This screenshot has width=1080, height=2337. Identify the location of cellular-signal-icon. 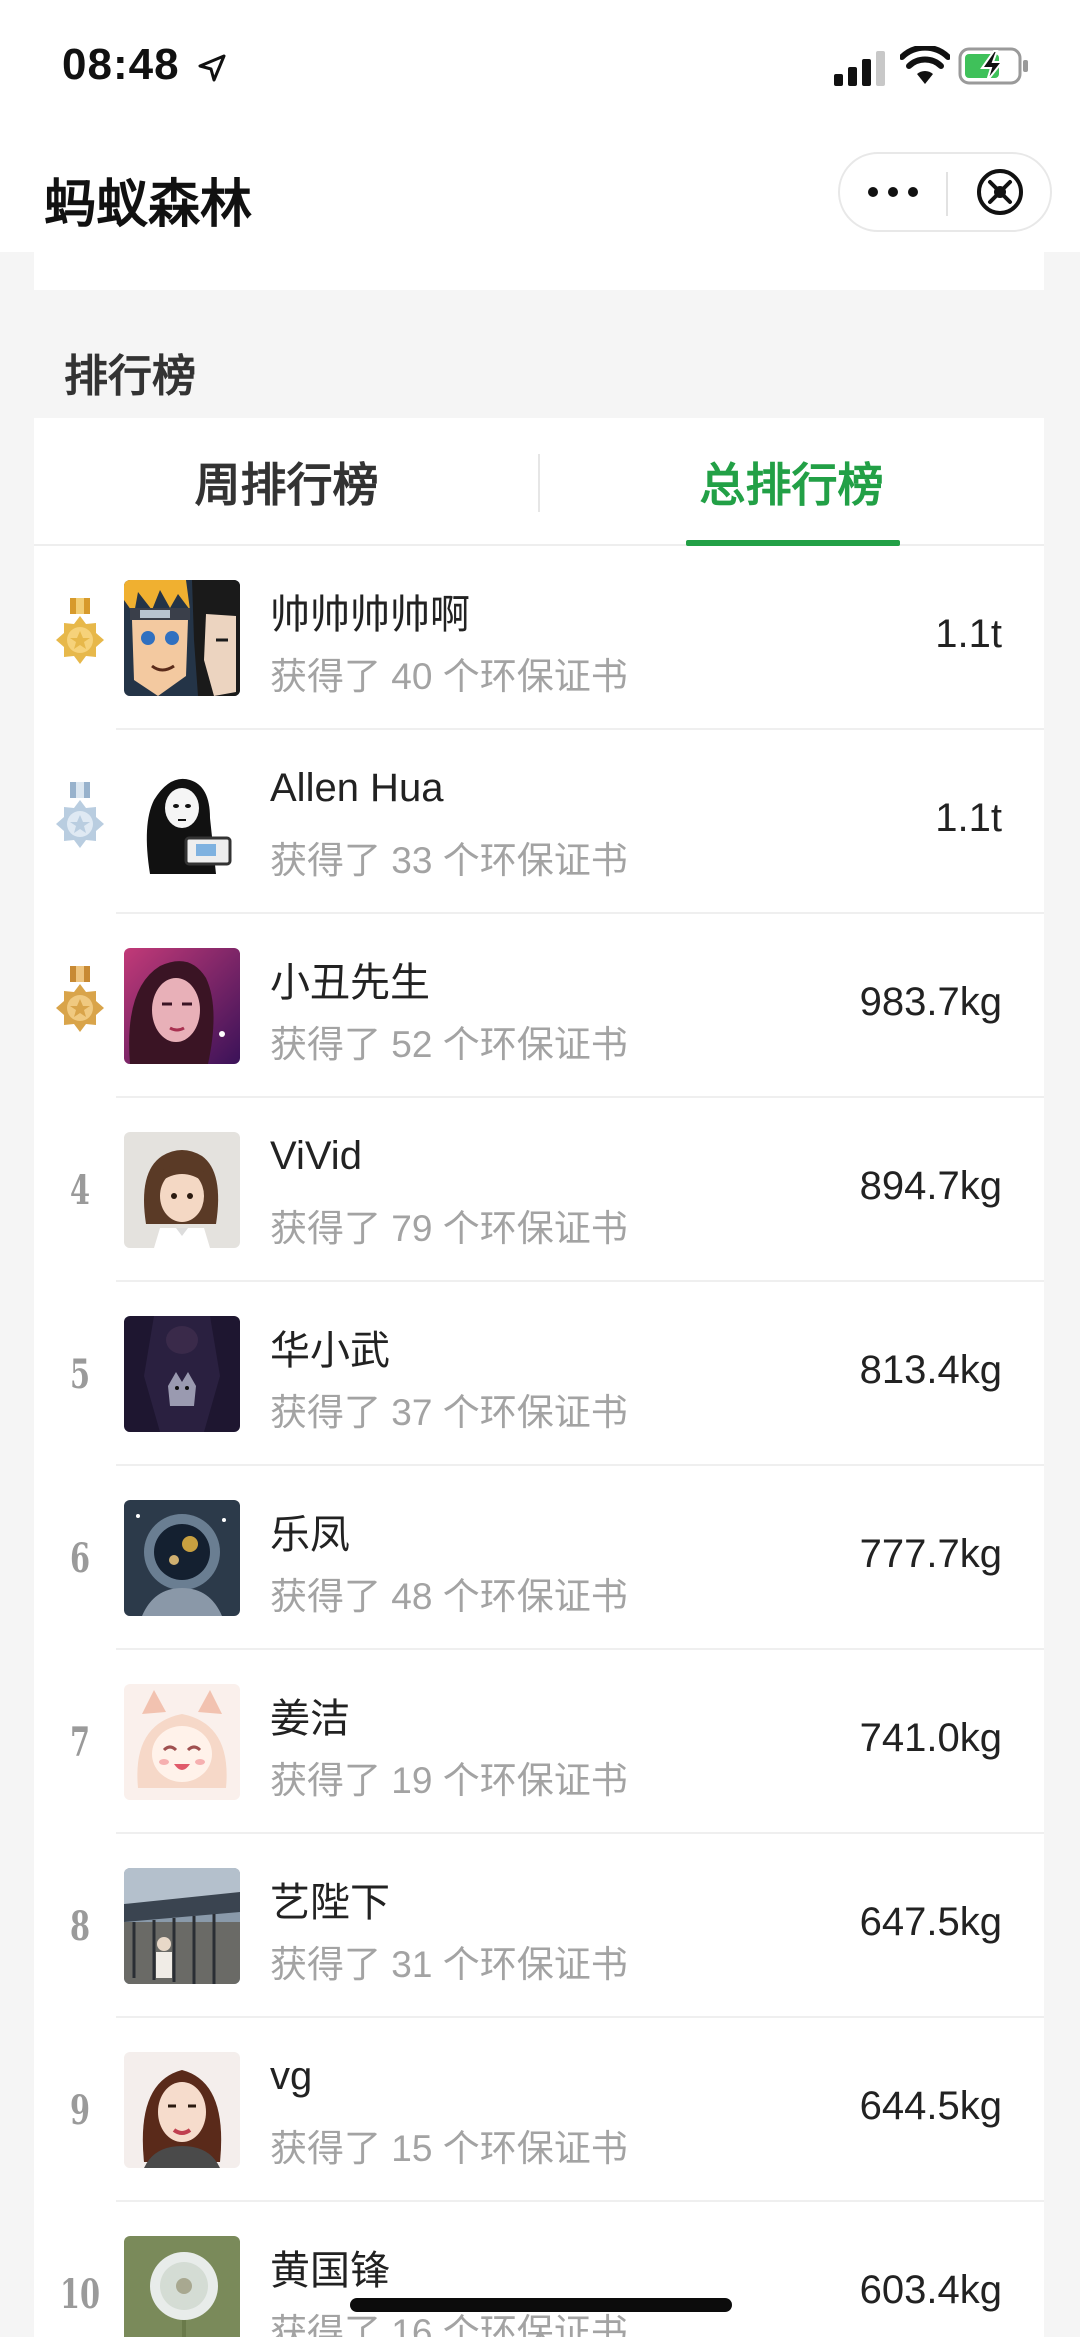
(859, 68).